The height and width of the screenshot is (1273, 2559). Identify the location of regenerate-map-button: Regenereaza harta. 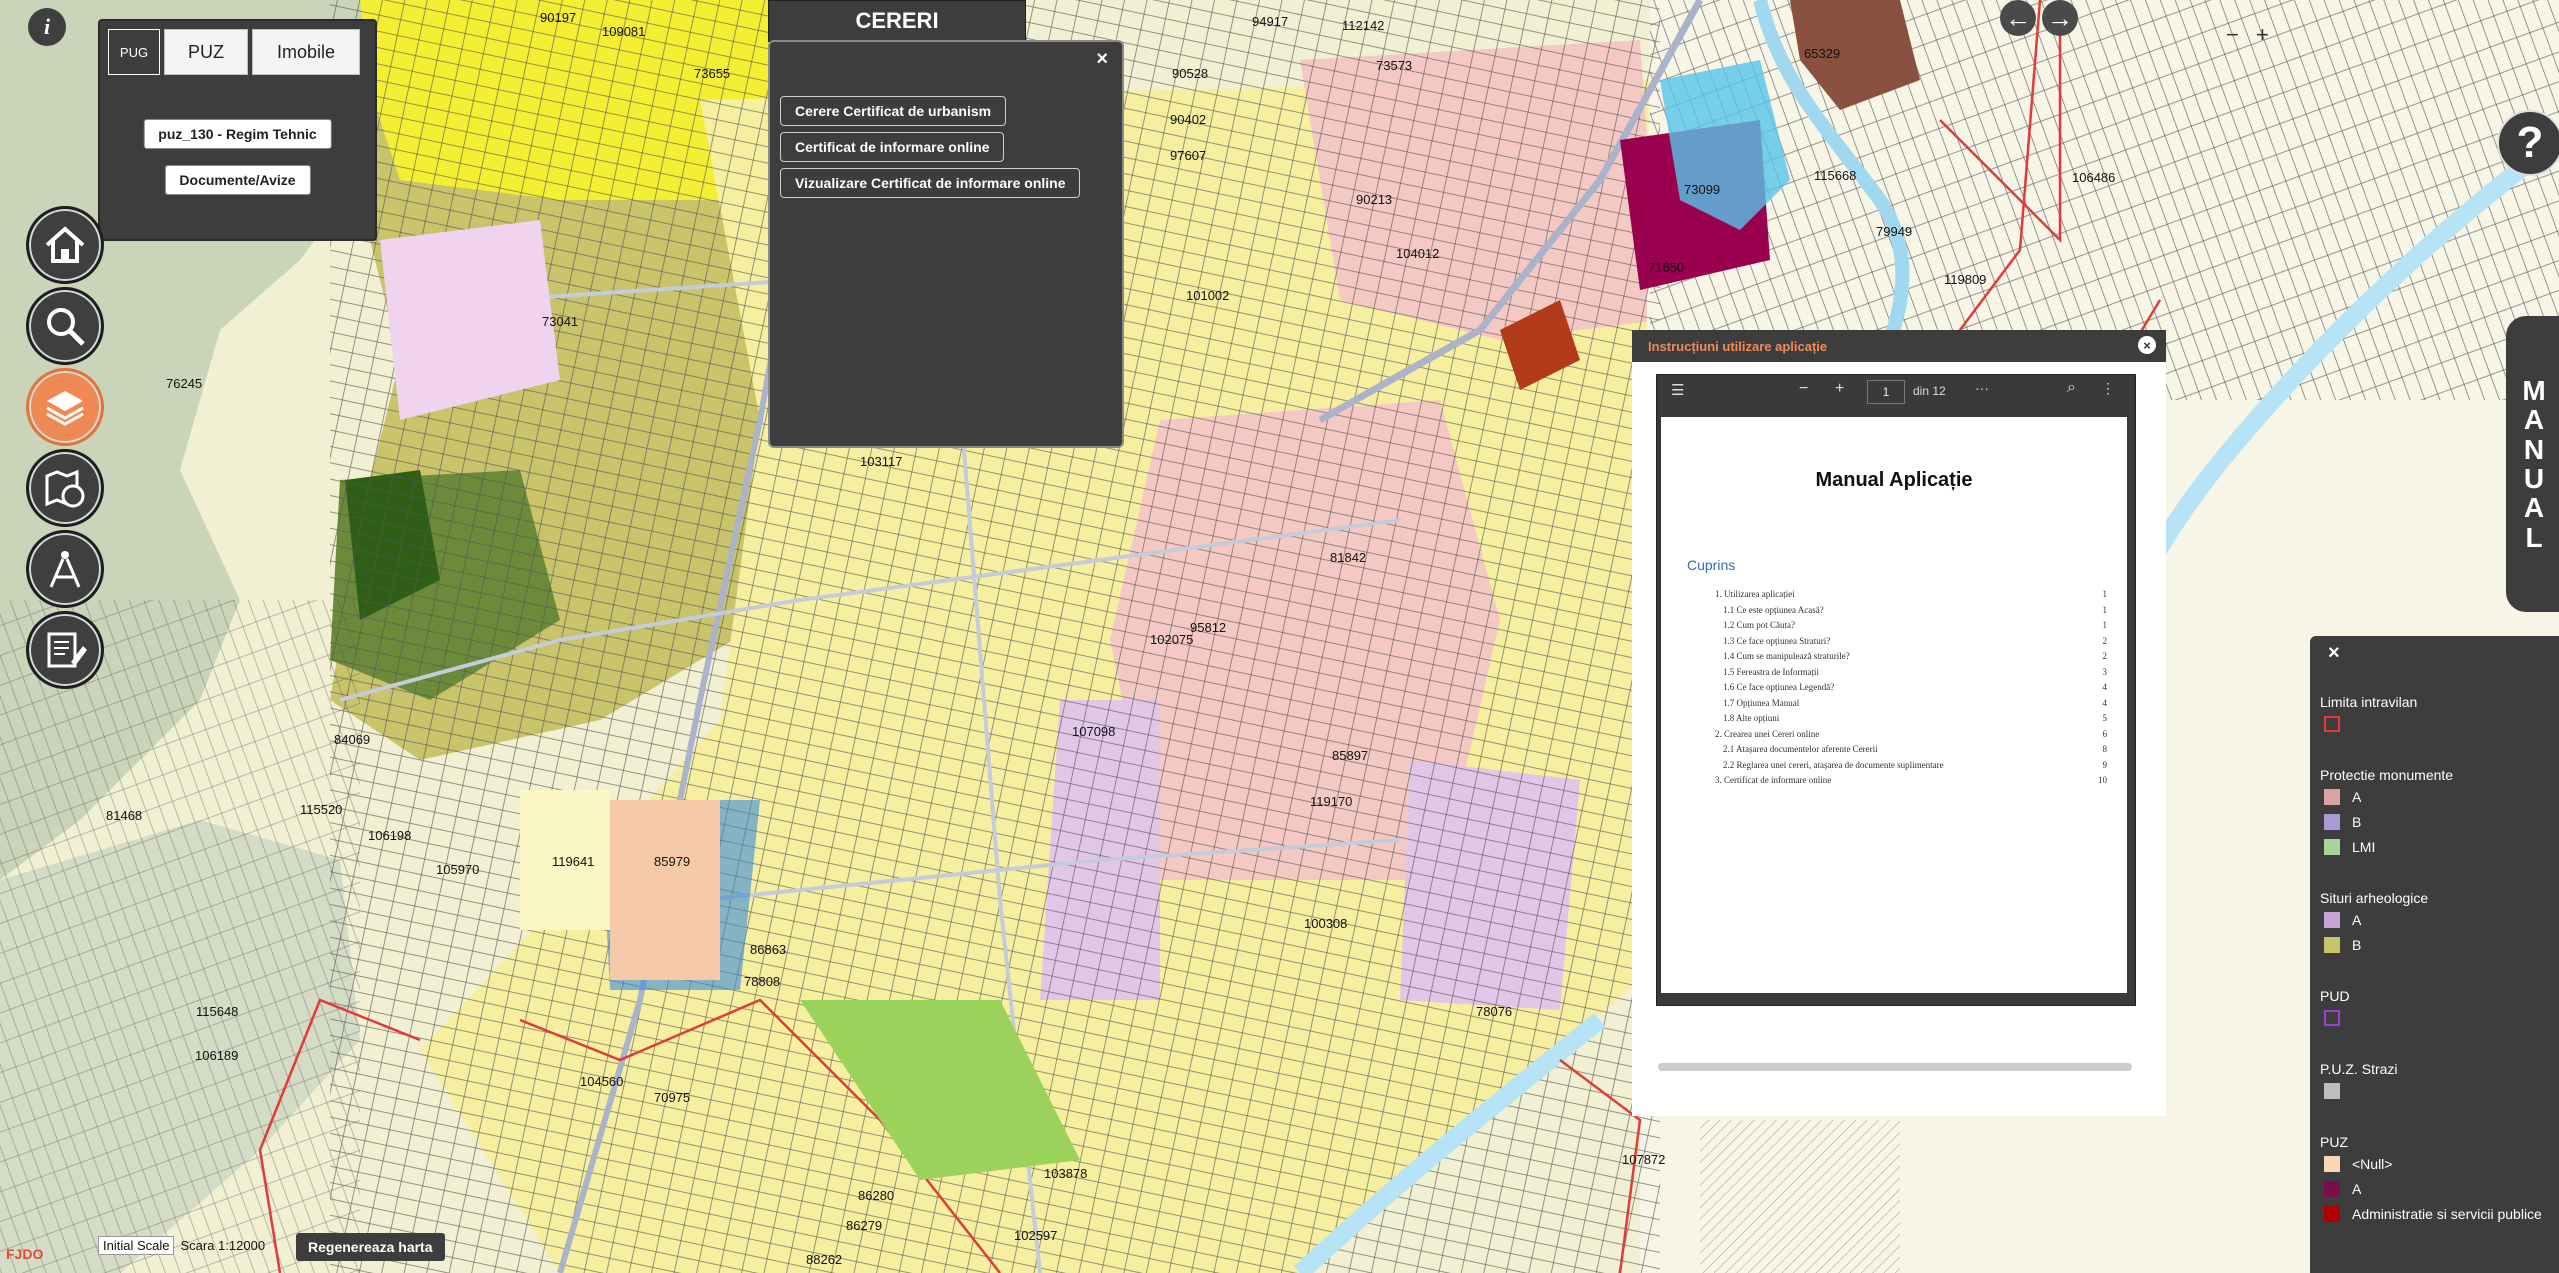
(370, 1247).